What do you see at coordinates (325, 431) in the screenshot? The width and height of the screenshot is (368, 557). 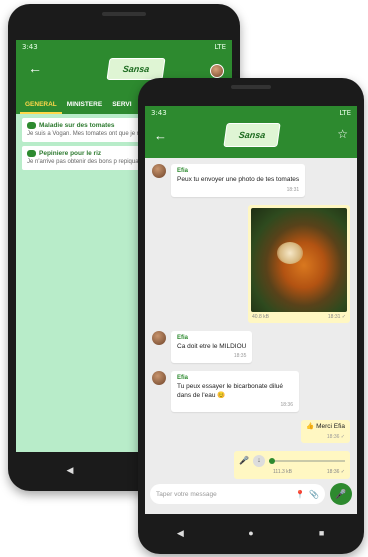 I see `message-outgoing: 👍 Merci Efia 18:36 ✓` at bounding box center [325, 431].